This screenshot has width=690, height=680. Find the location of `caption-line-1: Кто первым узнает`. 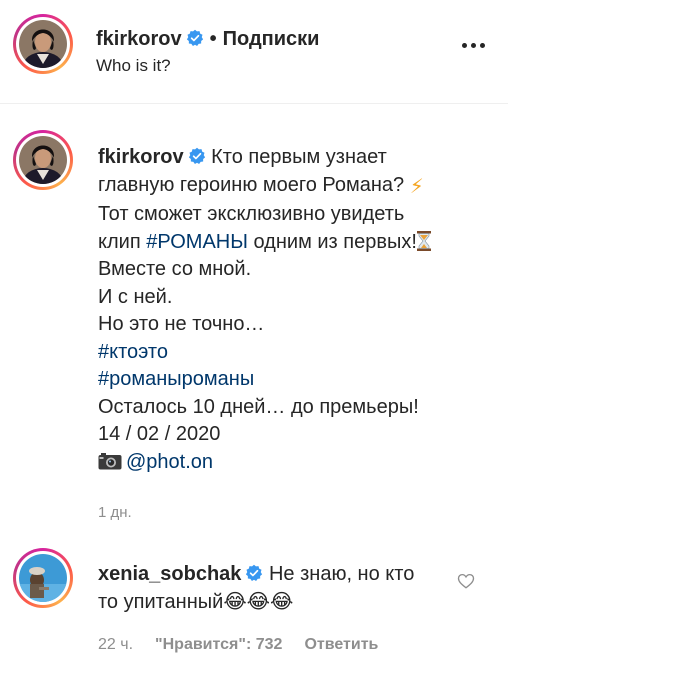

caption-line-1: Кто первым узнает is located at coordinates (299, 157).